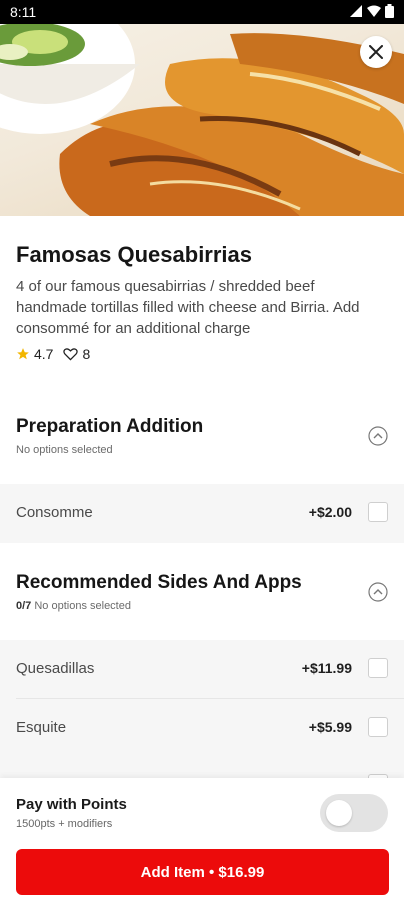  I want to click on close-icon, so click(376, 52).